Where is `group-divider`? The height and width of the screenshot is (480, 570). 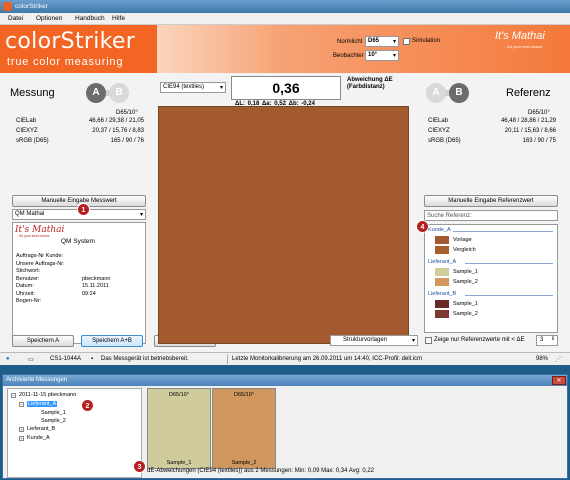
group-divider is located at coordinates (503, 231).